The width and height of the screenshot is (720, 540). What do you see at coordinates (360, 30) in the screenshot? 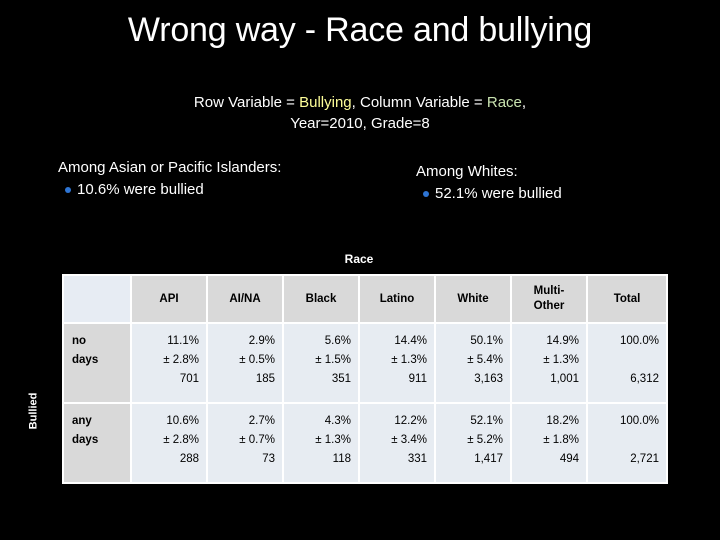
I see `page-title: Wrong way - Race and bullying` at bounding box center [360, 30].